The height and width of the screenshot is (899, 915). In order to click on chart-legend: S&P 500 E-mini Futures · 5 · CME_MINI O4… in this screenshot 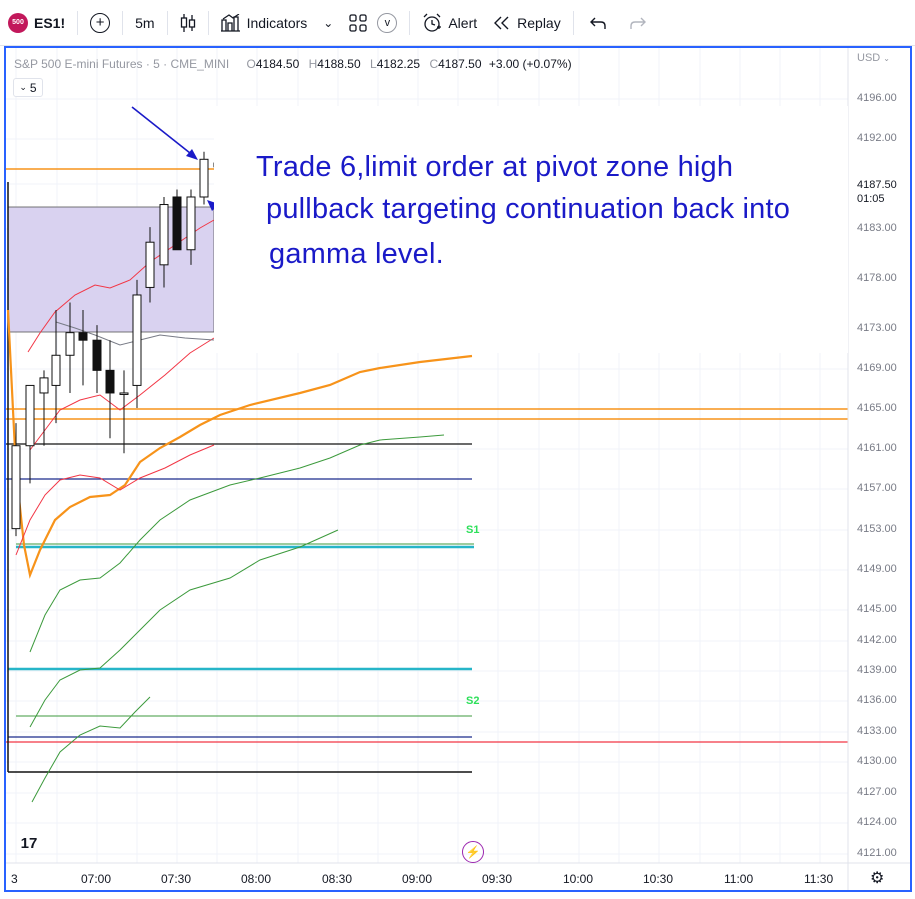, I will do `click(293, 64)`.